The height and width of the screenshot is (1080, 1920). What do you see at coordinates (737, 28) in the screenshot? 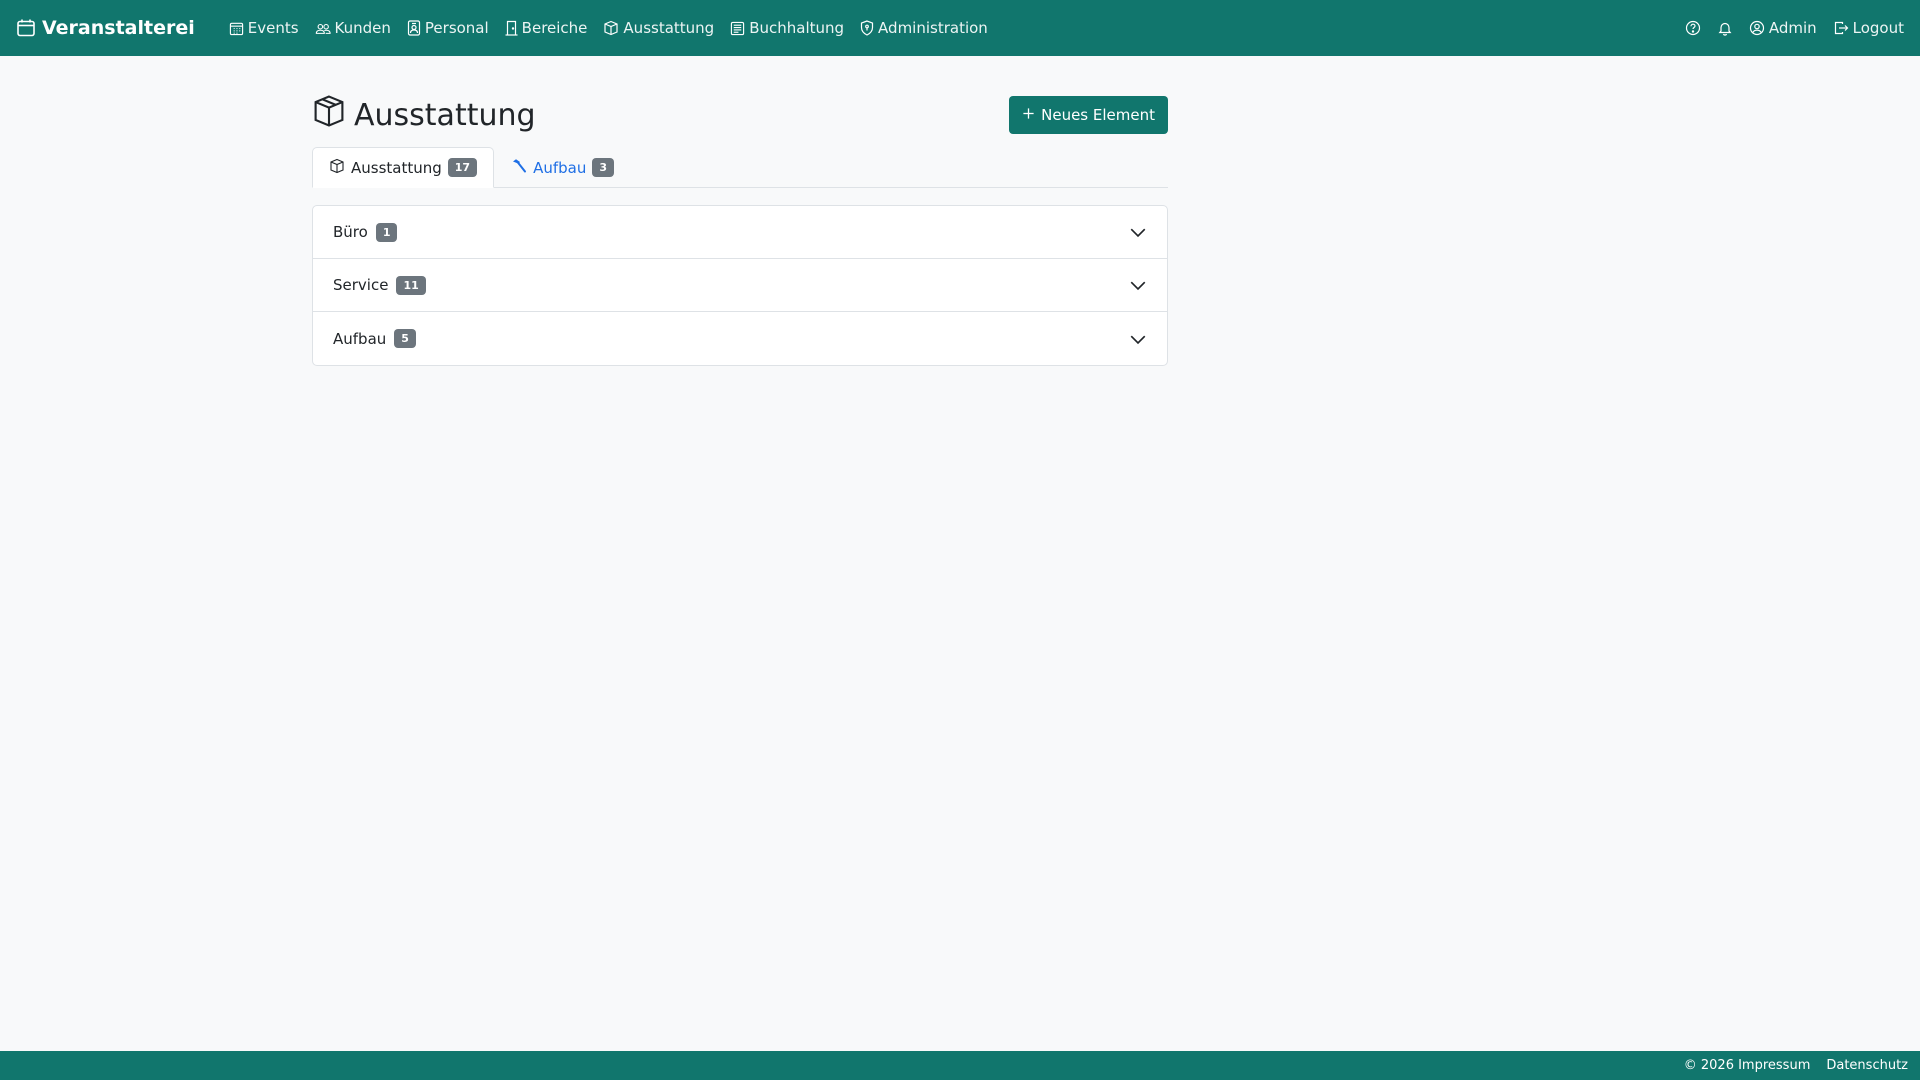
I see `ledger-icon` at bounding box center [737, 28].